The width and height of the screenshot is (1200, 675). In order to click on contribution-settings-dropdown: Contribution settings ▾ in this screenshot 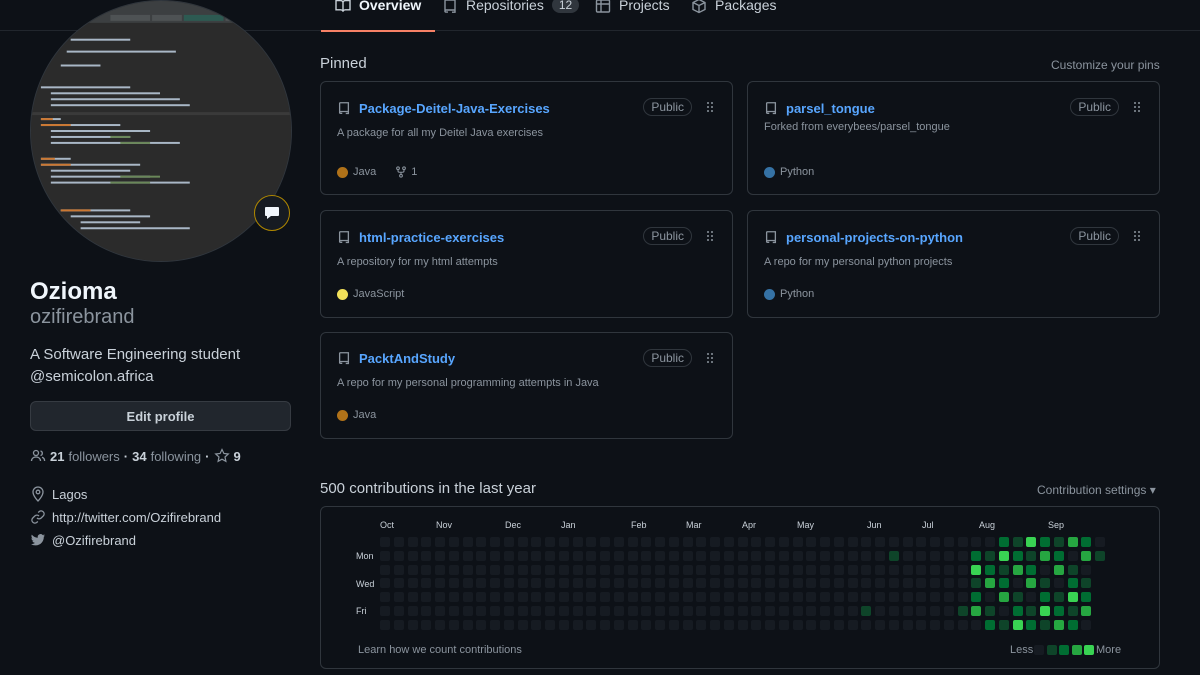, I will do `click(1096, 490)`.